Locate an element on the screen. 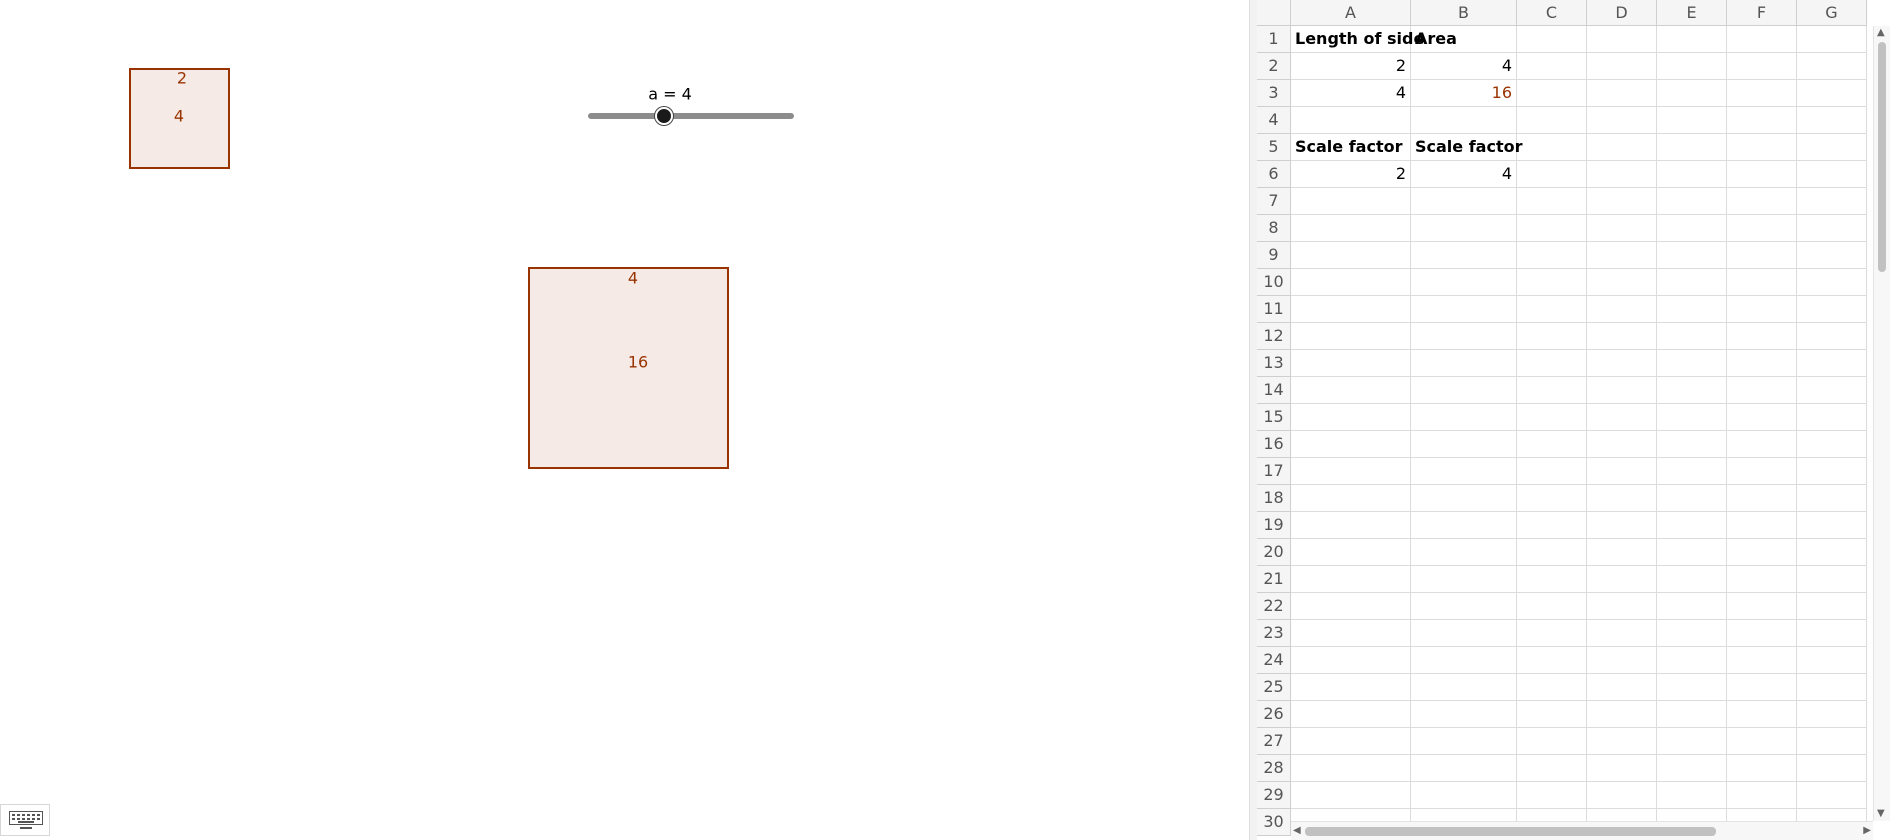  row-header-24: 24 is located at coordinates (1274, 660).